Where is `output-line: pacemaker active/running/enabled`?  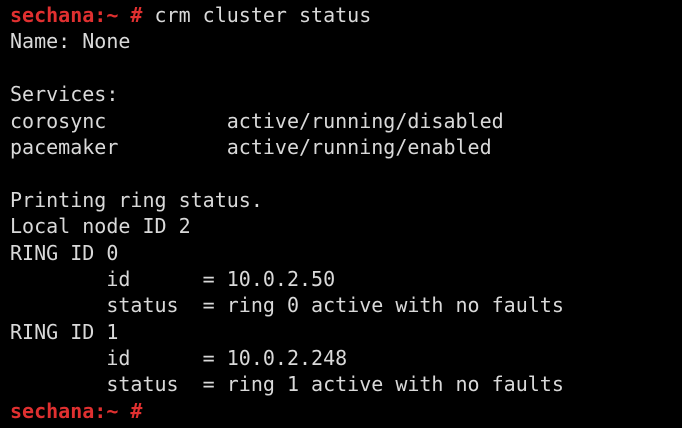 output-line: pacemaker active/running/enabled is located at coordinates (251, 146).